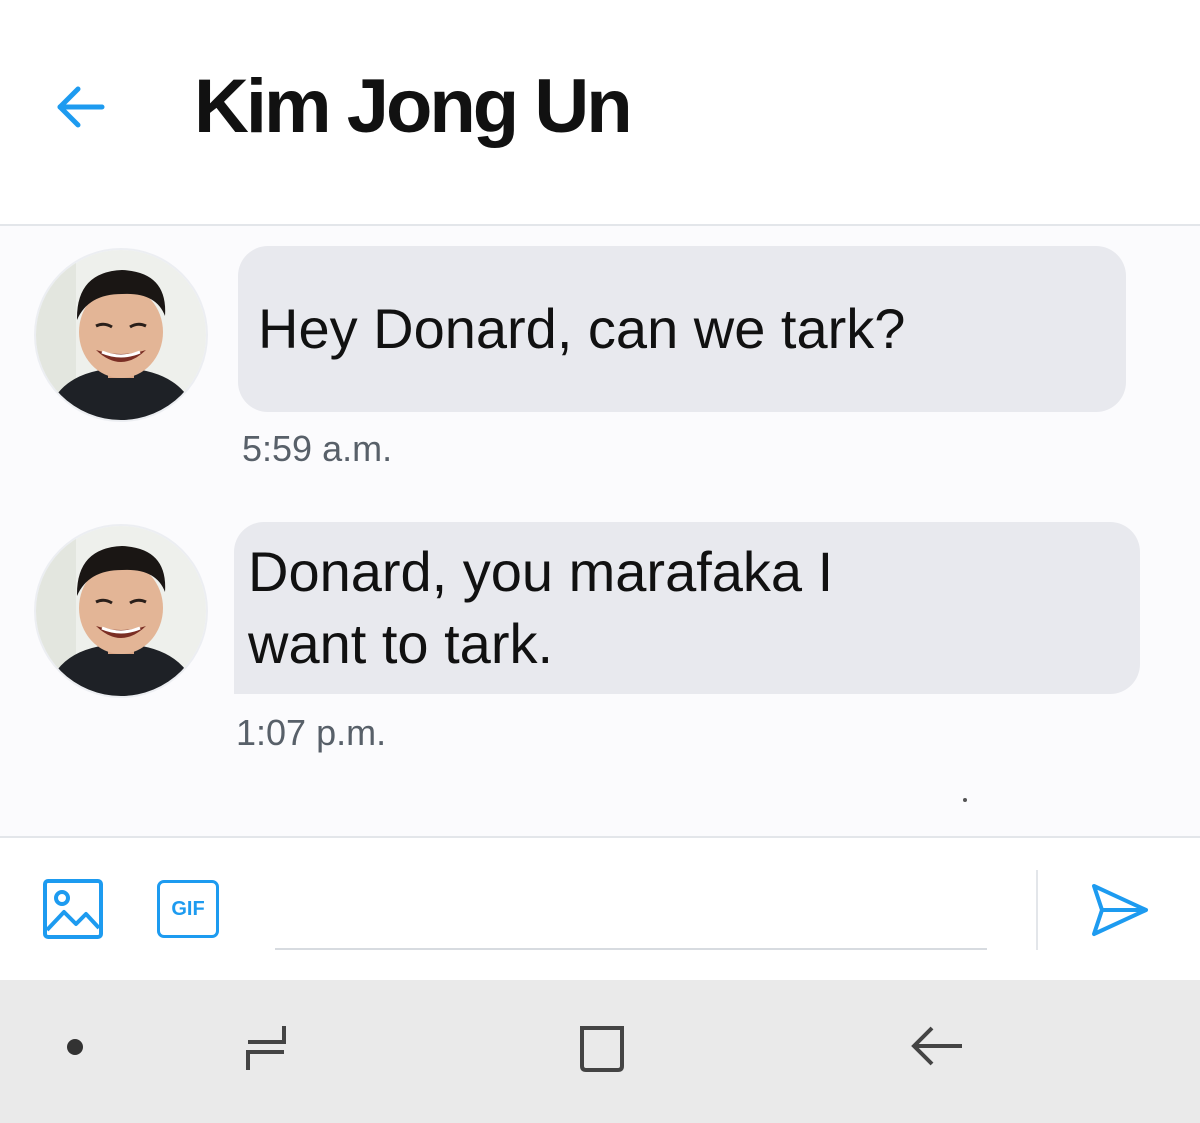 The height and width of the screenshot is (1123, 1200). What do you see at coordinates (965, 800) in the screenshot?
I see `divider-dot` at bounding box center [965, 800].